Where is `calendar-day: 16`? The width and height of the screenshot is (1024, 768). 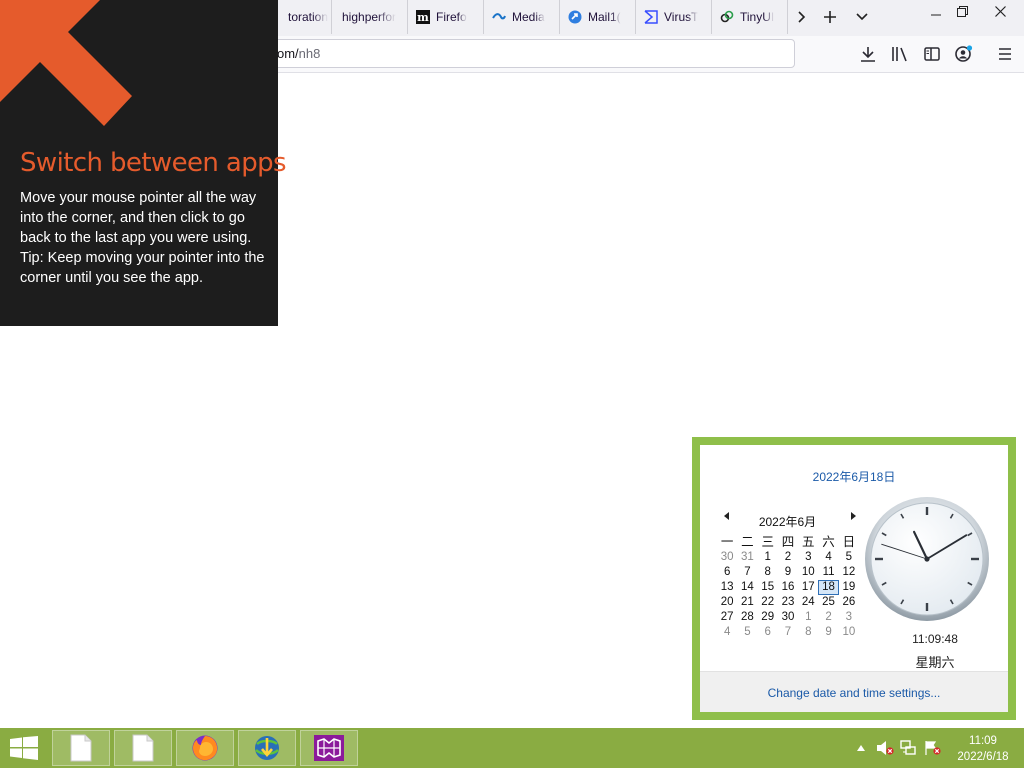
calendar-day: 16 is located at coordinates (788, 587).